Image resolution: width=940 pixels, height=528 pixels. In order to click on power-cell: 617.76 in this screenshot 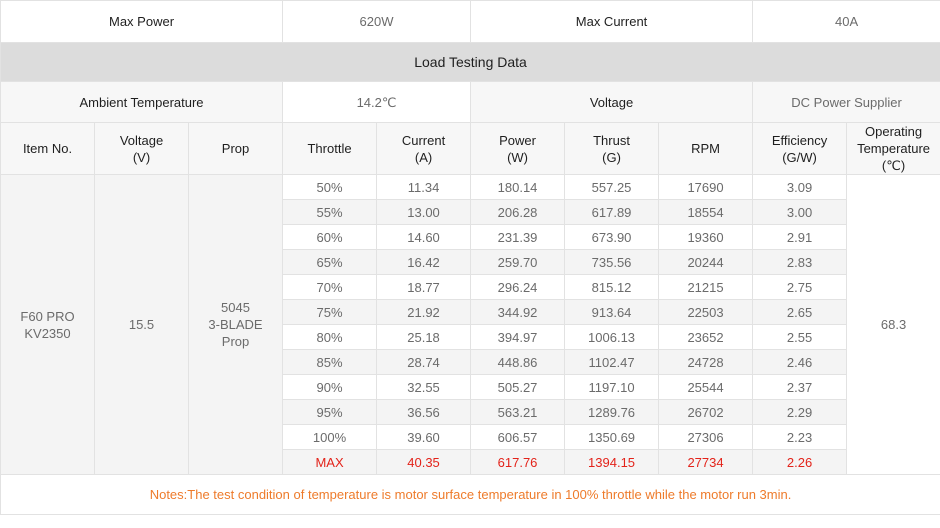, I will do `click(518, 462)`.